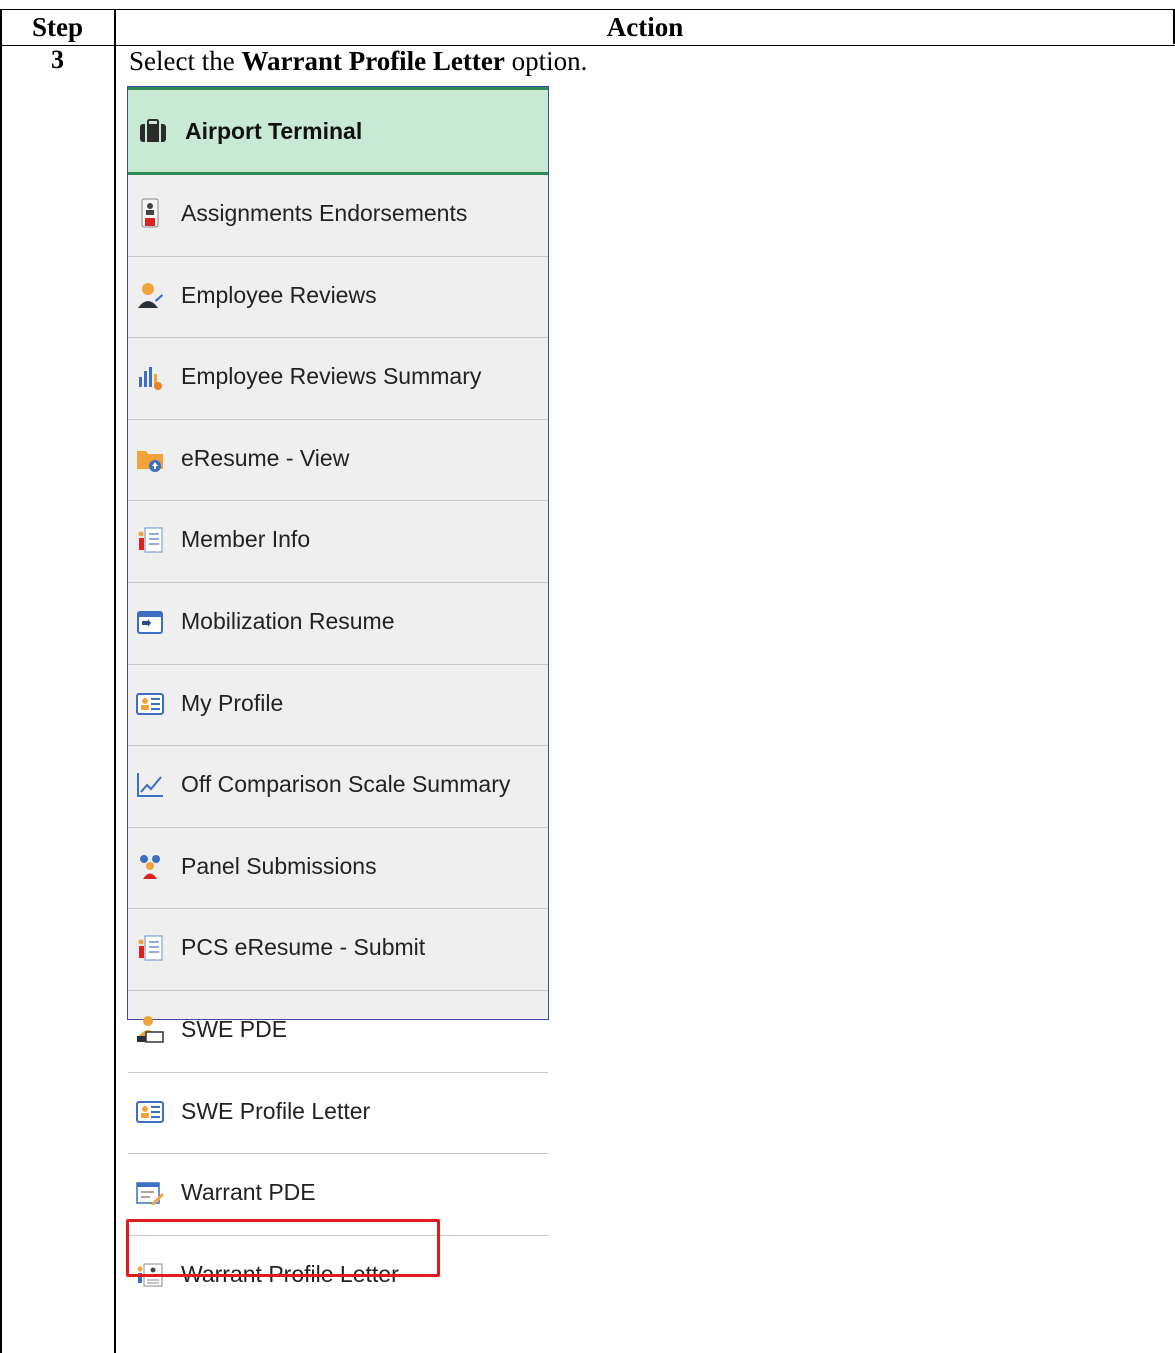 The width and height of the screenshot is (1175, 1353). I want to click on table-column-divider, so click(115, 681).